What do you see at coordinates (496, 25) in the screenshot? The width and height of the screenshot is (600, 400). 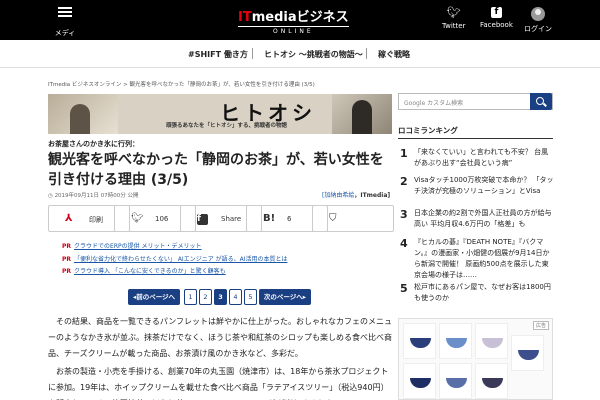 I see `facebook-label: Facebook` at bounding box center [496, 25].